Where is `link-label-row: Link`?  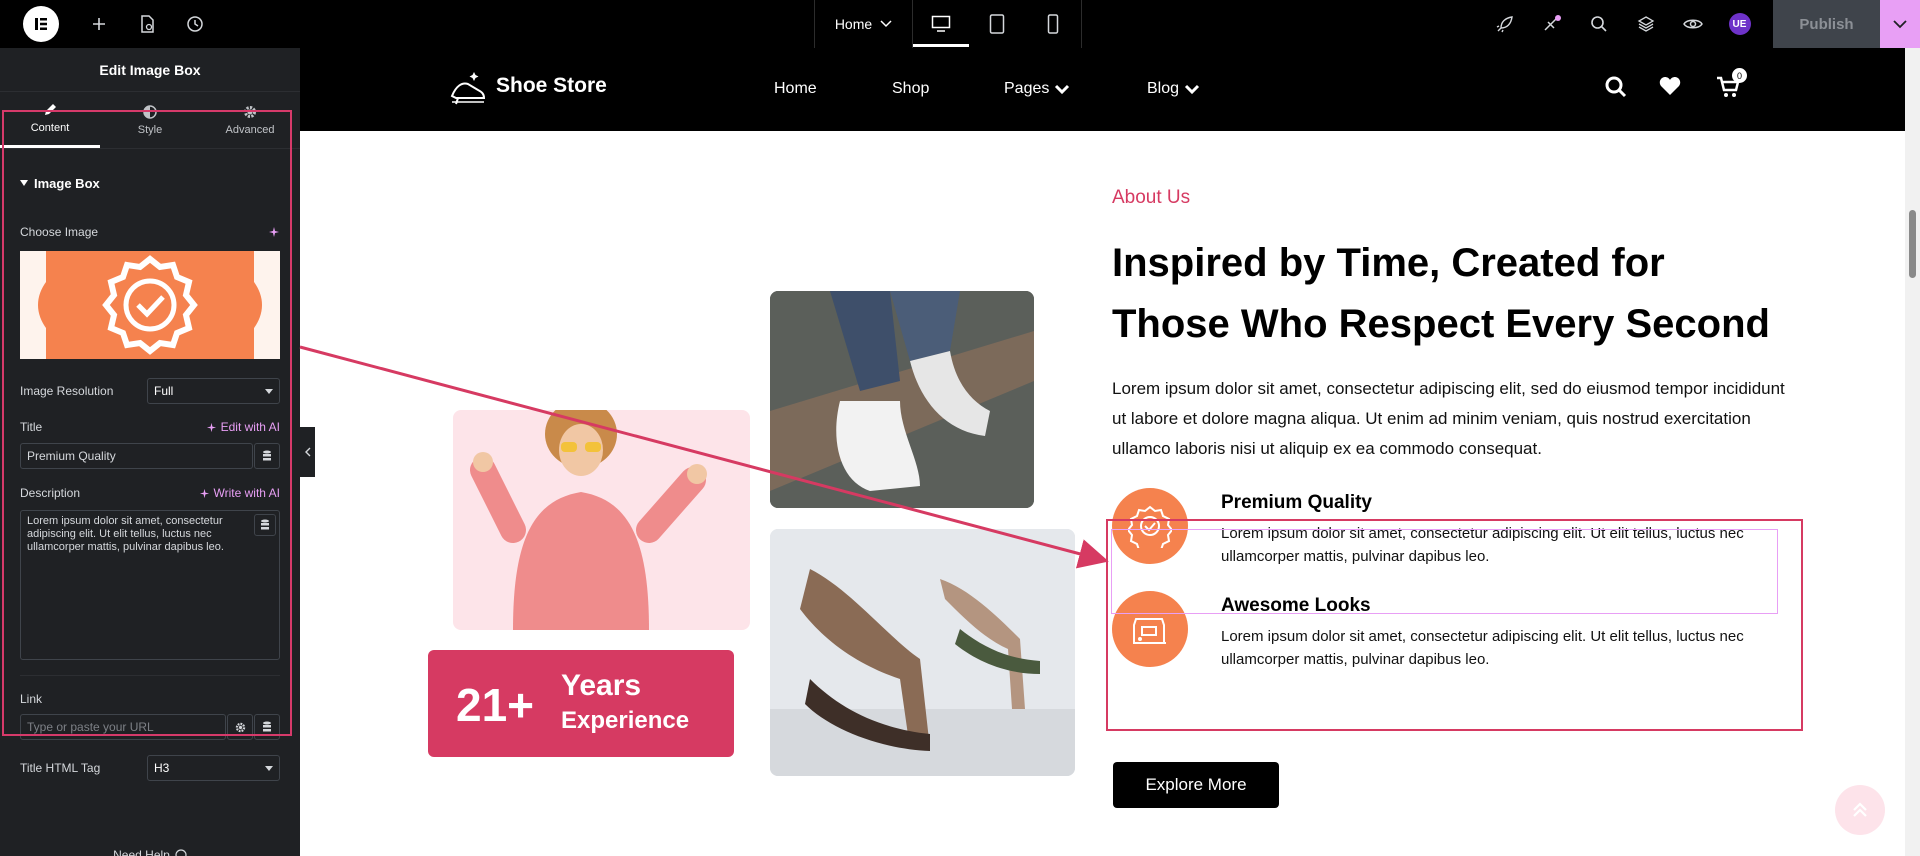
link-label-row: Link is located at coordinates (150, 699).